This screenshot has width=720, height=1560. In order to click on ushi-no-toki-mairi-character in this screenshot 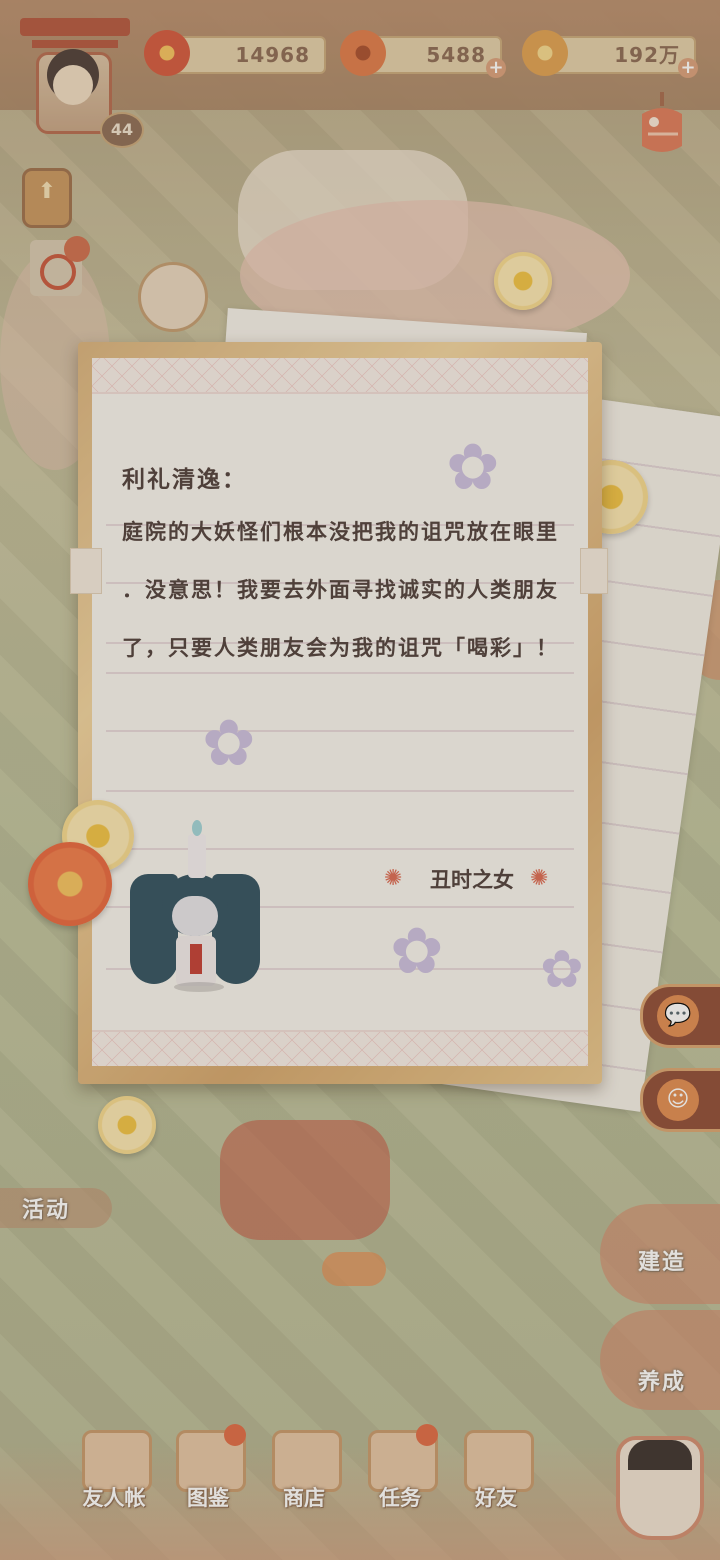, I will do `click(195, 907)`.